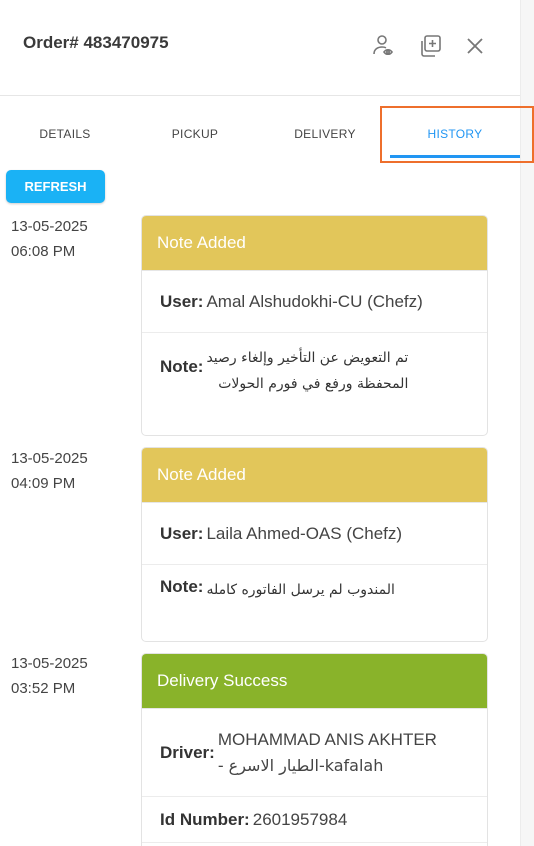  I want to click on tab-details: DETAILS, so click(65, 134).